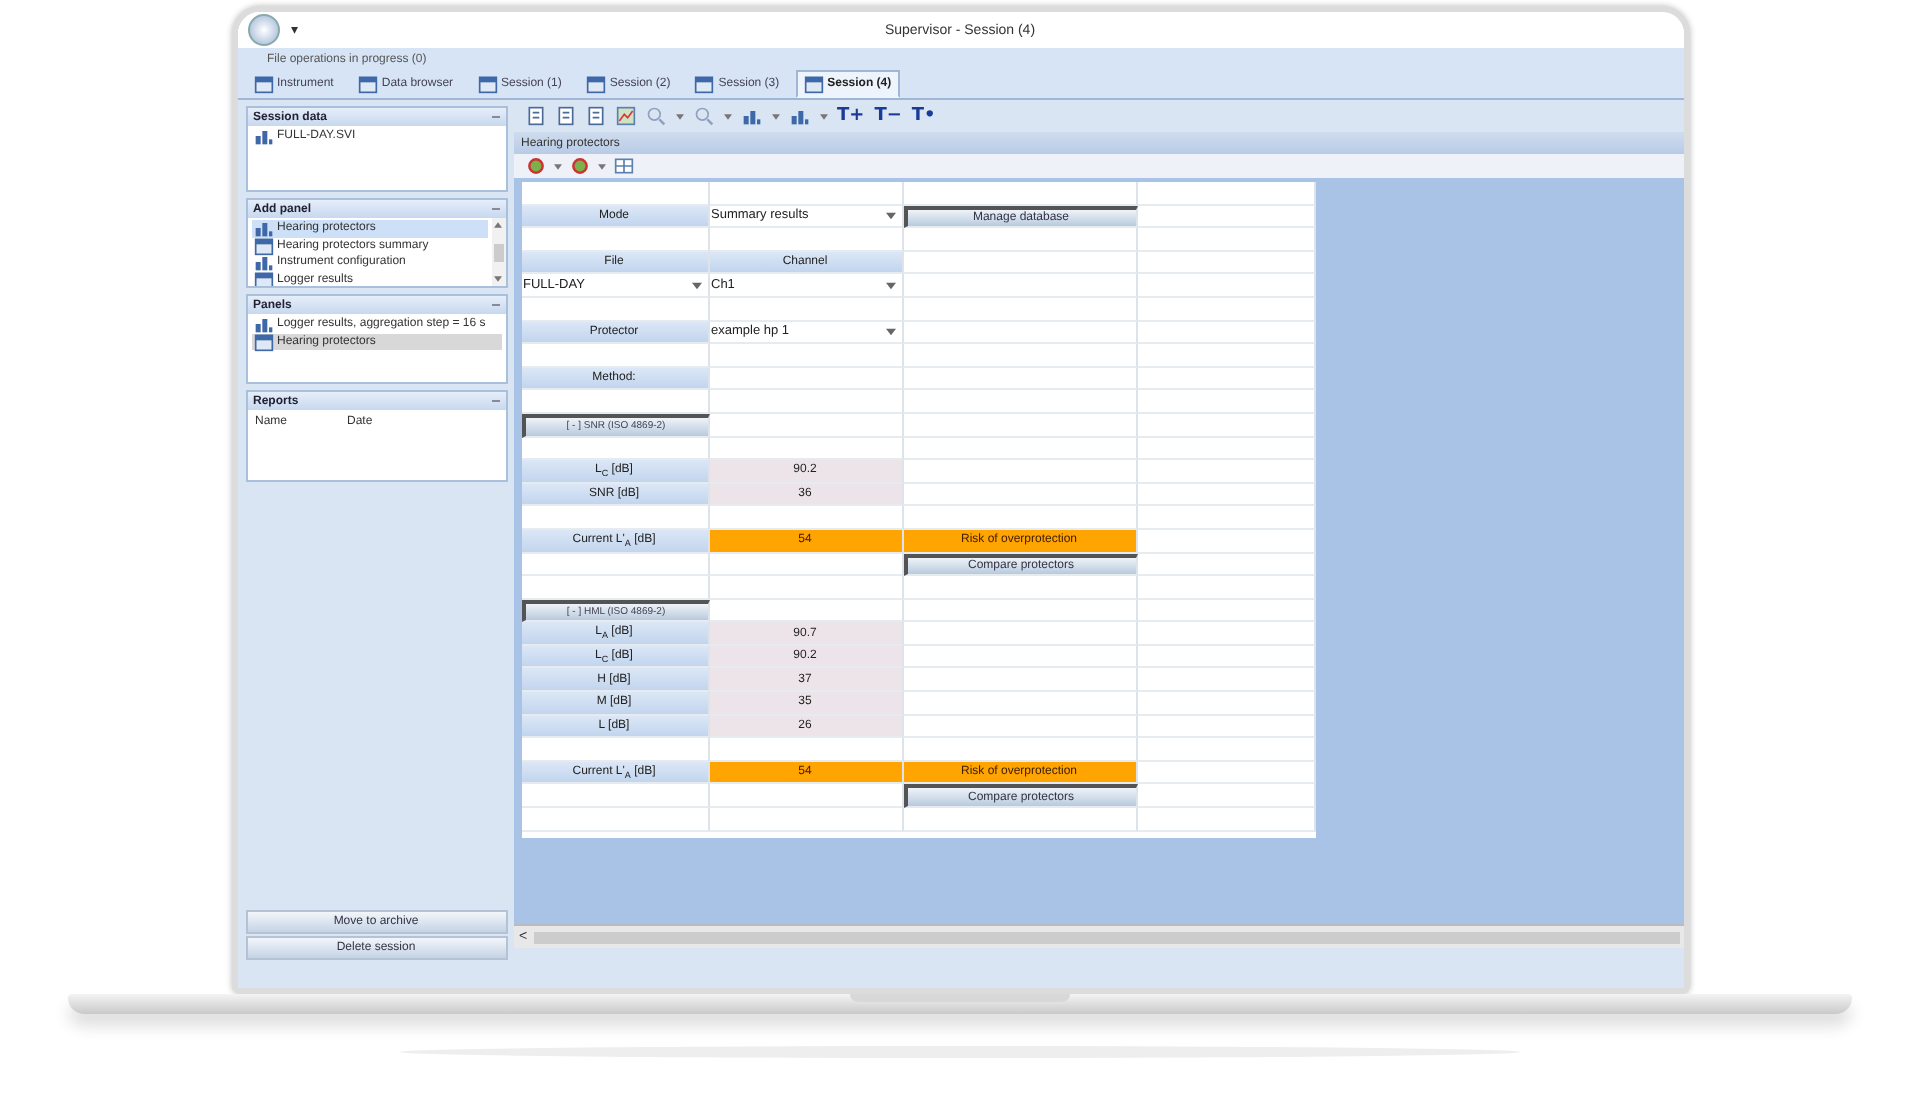  What do you see at coordinates (813, 84) in the screenshot?
I see `tab-icon` at bounding box center [813, 84].